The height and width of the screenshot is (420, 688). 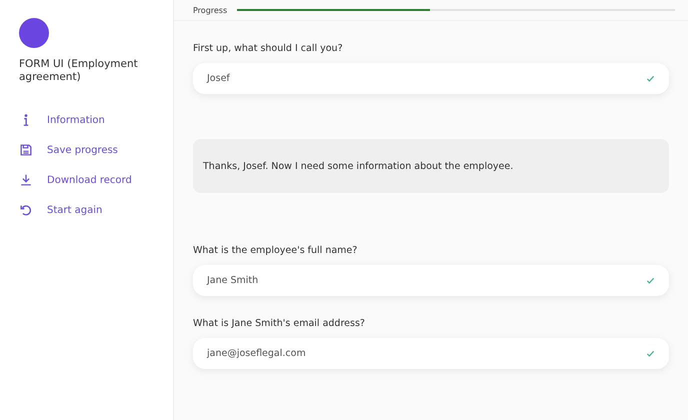 What do you see at coordinates (96, 120) in the screenshot?
I see `sidebar-link: Information` at bounding box center [96, 120].